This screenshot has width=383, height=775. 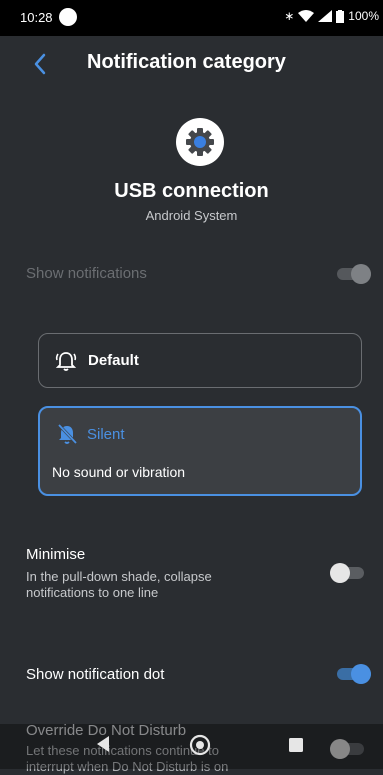 I want to click on status-icons: ∗ 100%, so click(x=331, y=16).